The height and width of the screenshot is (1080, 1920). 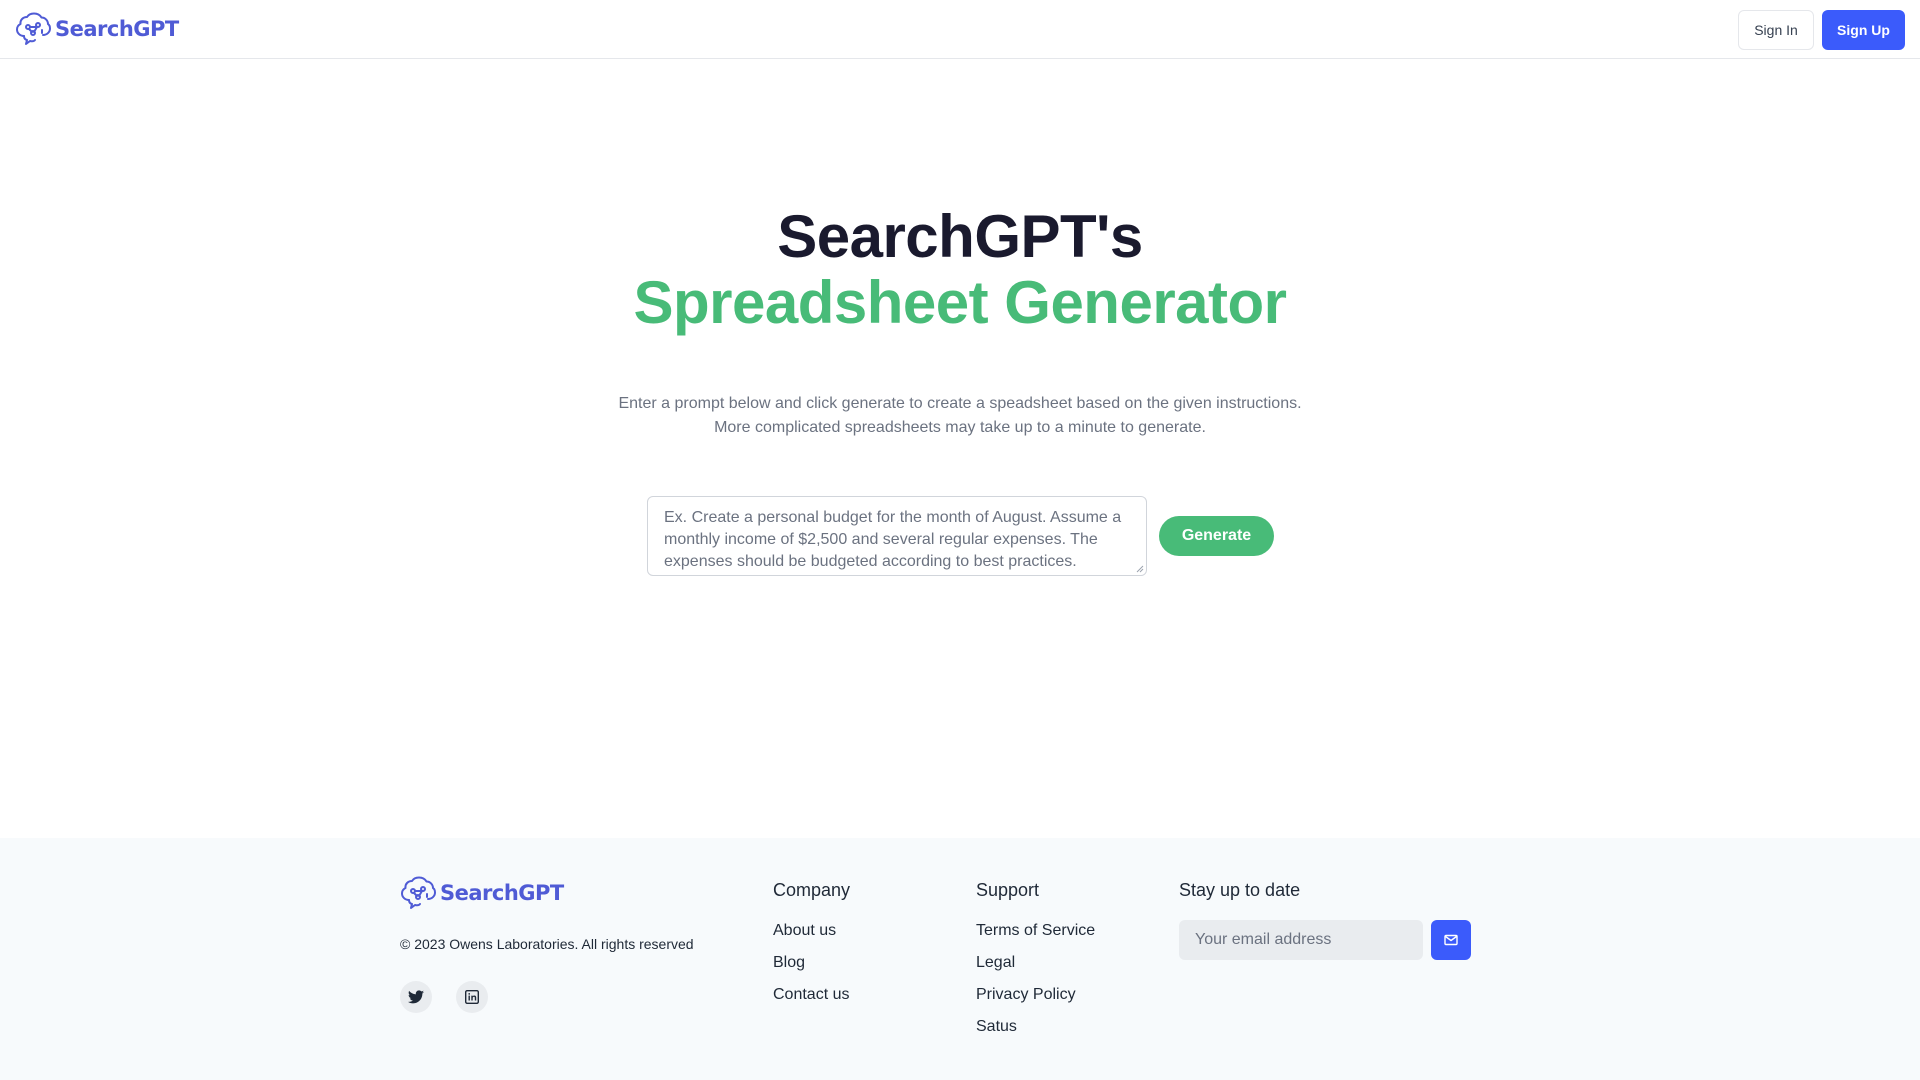 What do you see at coordinates (811, 995) in the screenshot?
I see `footer-link-contact: Contact us` at bounding box center [811, 995].